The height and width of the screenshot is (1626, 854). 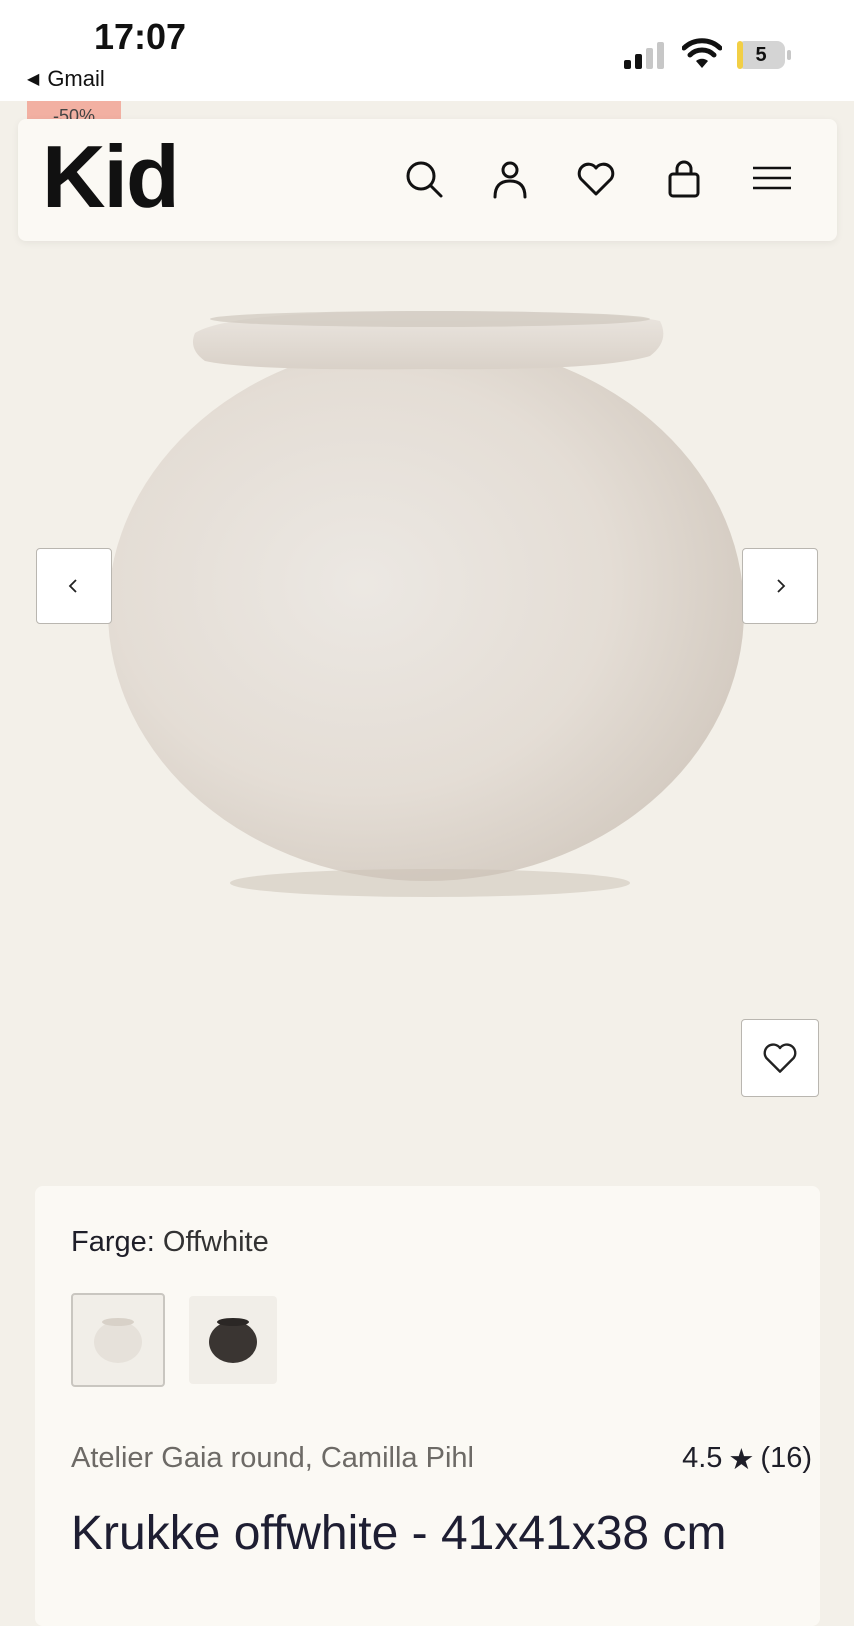 What do you see at coordinates (786, 1458) in the screenshot?
I see `rating-count: (16)` at bounding box center [786, 1458].